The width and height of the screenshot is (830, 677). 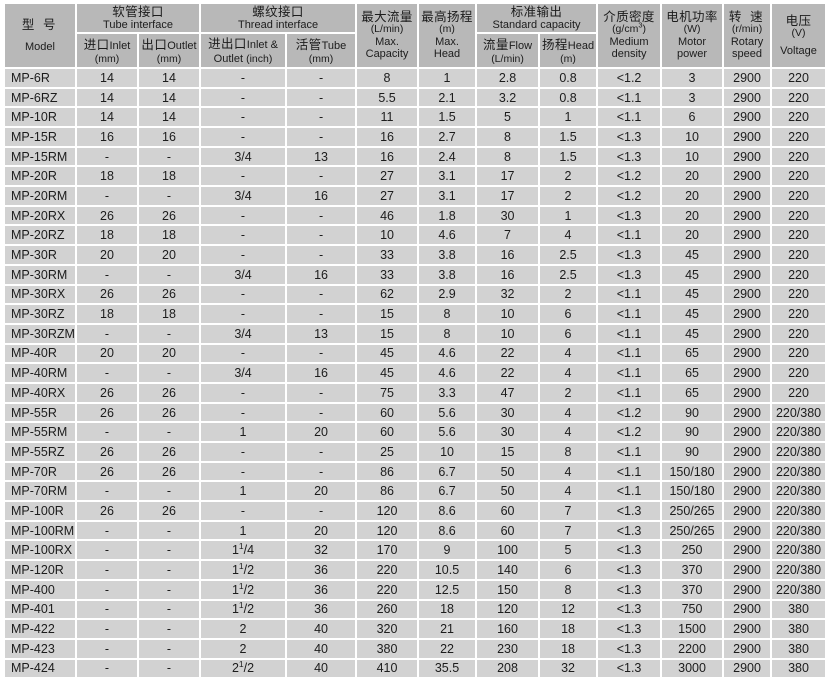 What do you see at coordinates (41, 177) in the screenshot?
I see `cell-model: MP-20R` at bounding box center [41, 177].